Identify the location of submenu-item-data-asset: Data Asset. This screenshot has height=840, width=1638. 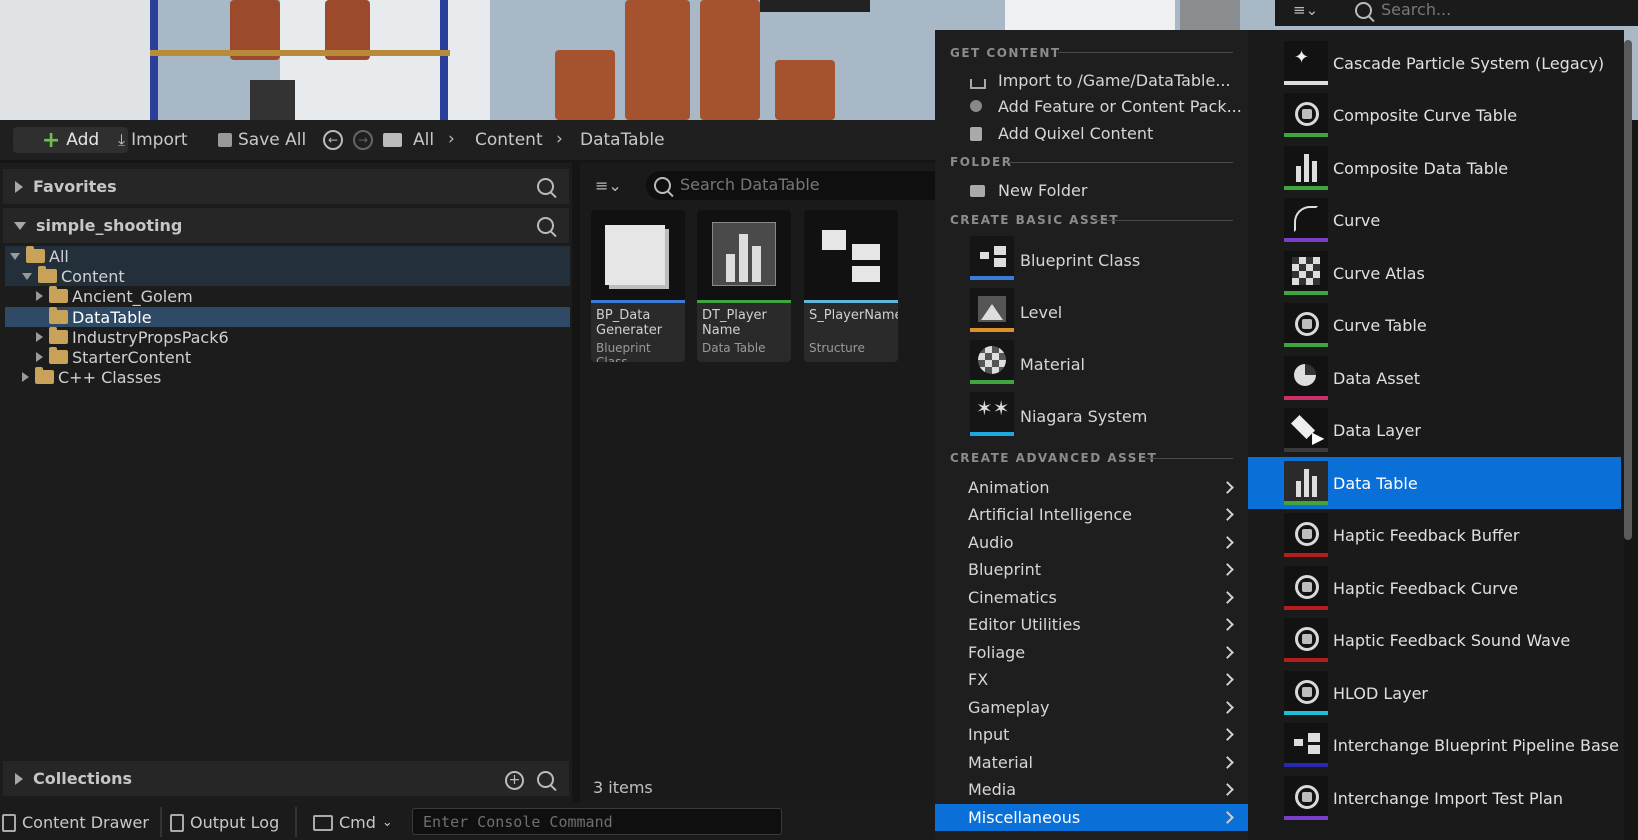
(1434, 378).